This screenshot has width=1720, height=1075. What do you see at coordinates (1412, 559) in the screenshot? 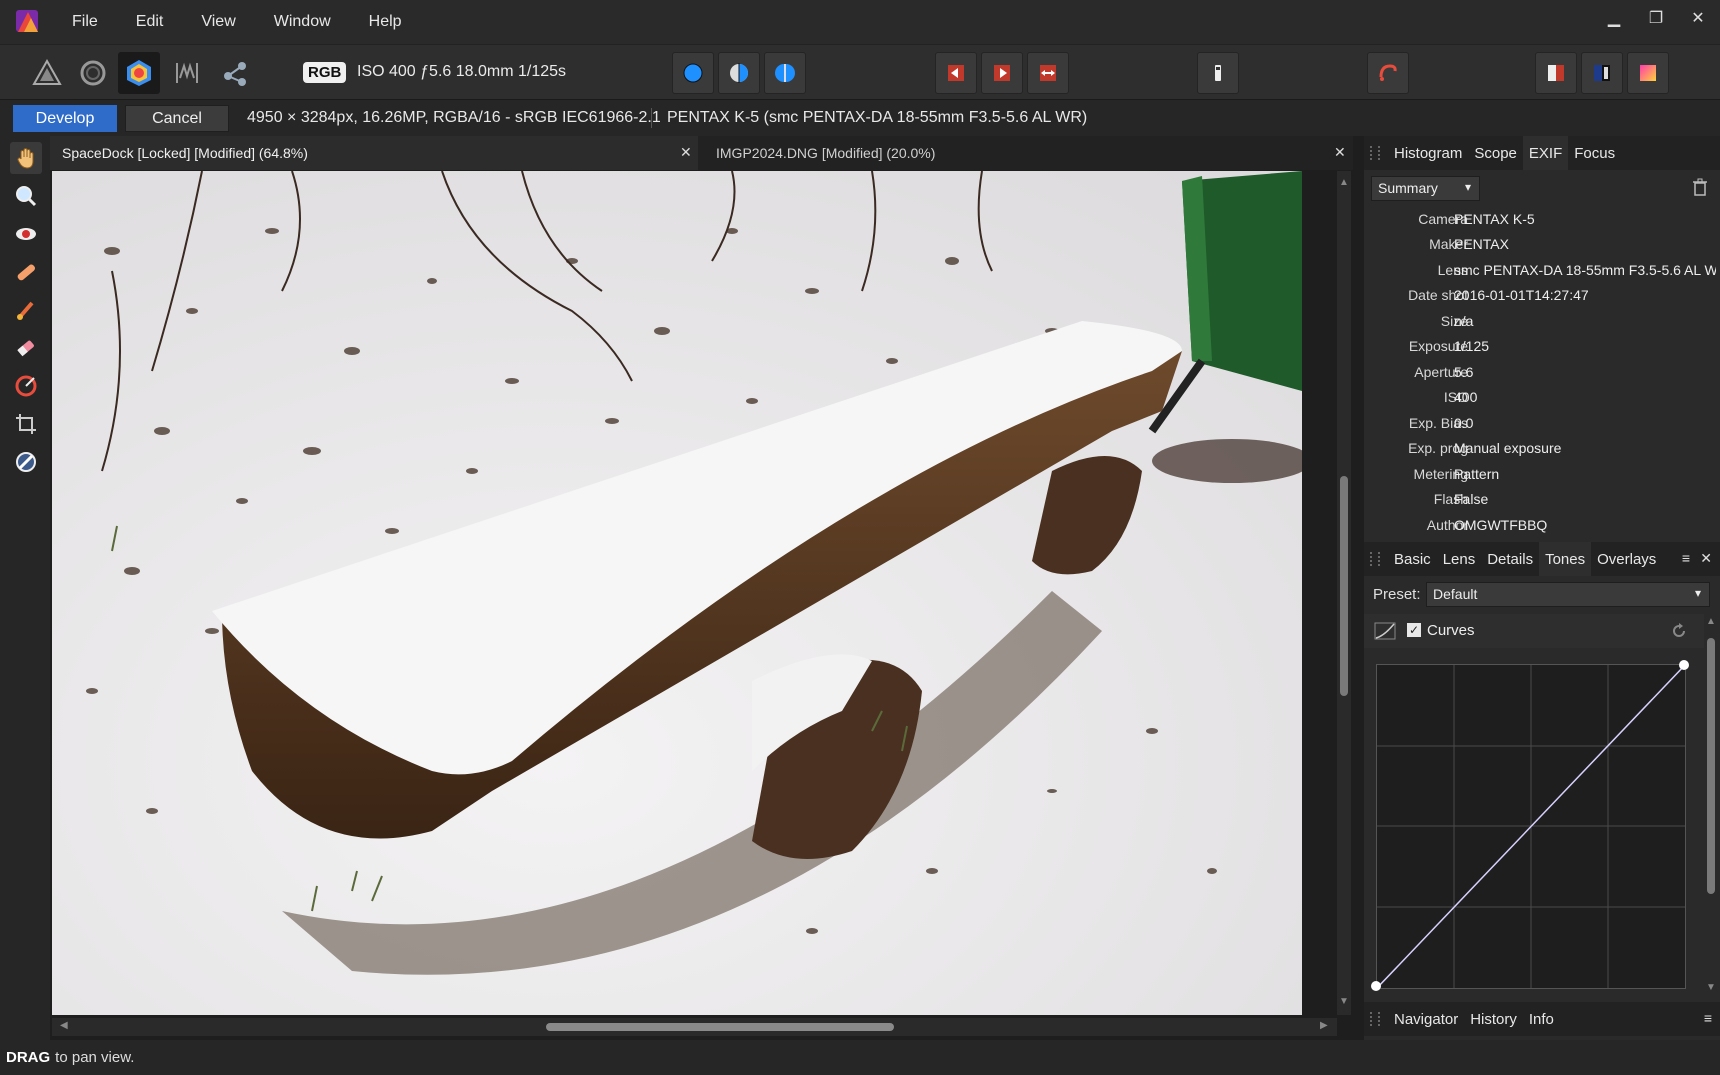
I see `tab-basic: Basic` at bounding box center [1412, 559].